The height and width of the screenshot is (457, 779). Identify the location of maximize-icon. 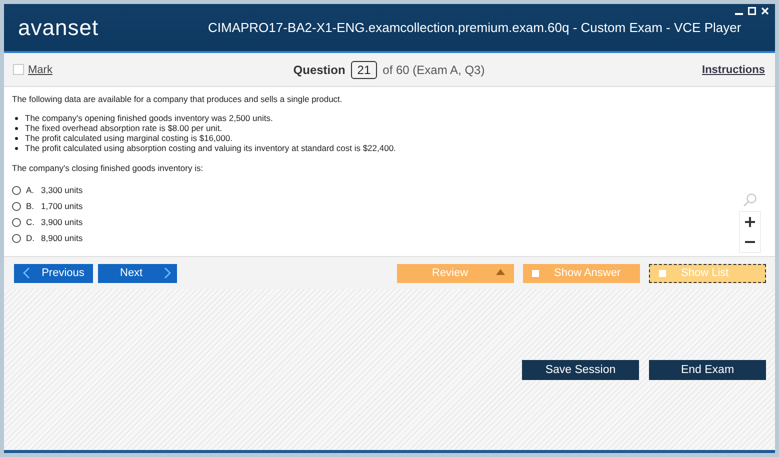
(752, 11).